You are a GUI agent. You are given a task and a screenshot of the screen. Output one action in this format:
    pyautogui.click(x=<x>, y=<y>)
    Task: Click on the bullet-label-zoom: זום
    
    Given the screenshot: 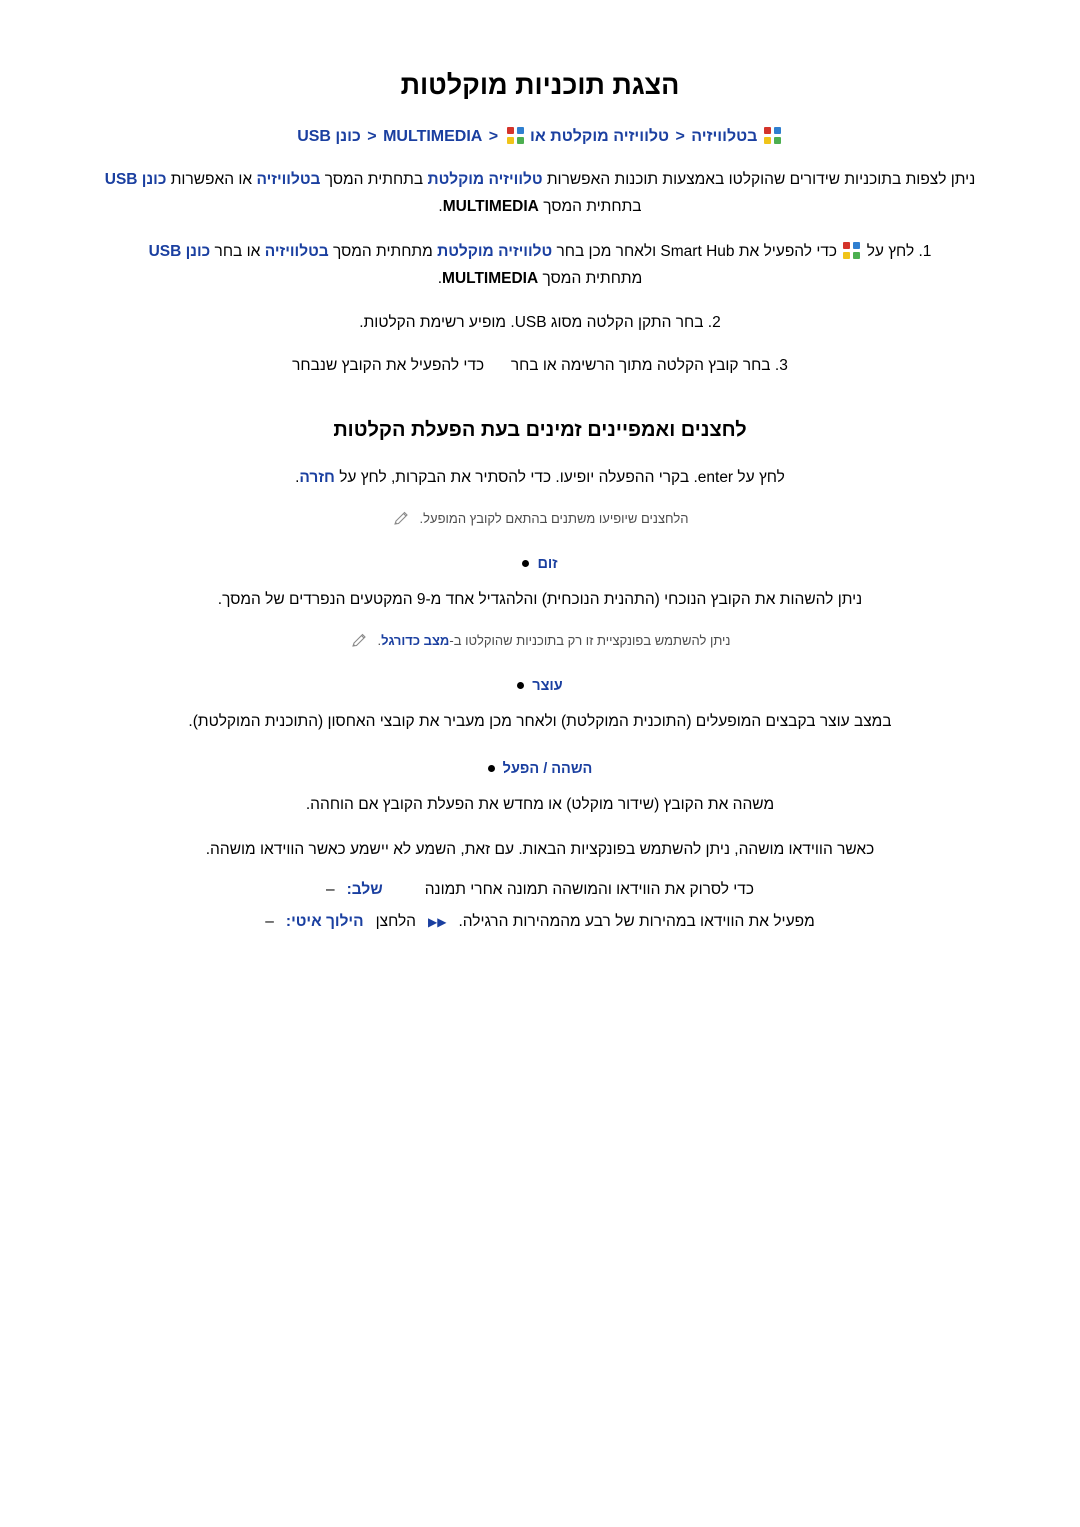 What is the action you would take?
    pyautogui.click(x=547, y=563)
    